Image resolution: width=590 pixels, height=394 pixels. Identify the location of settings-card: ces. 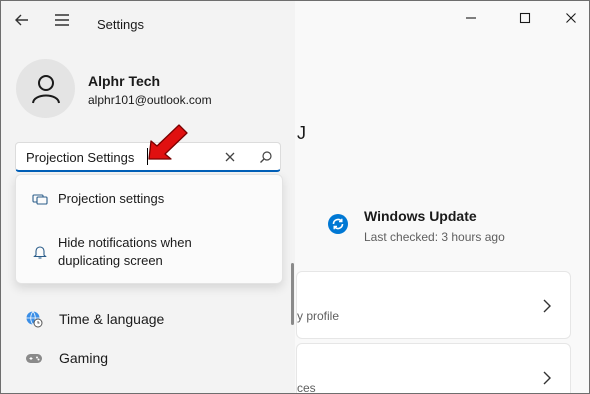
(433, 368).